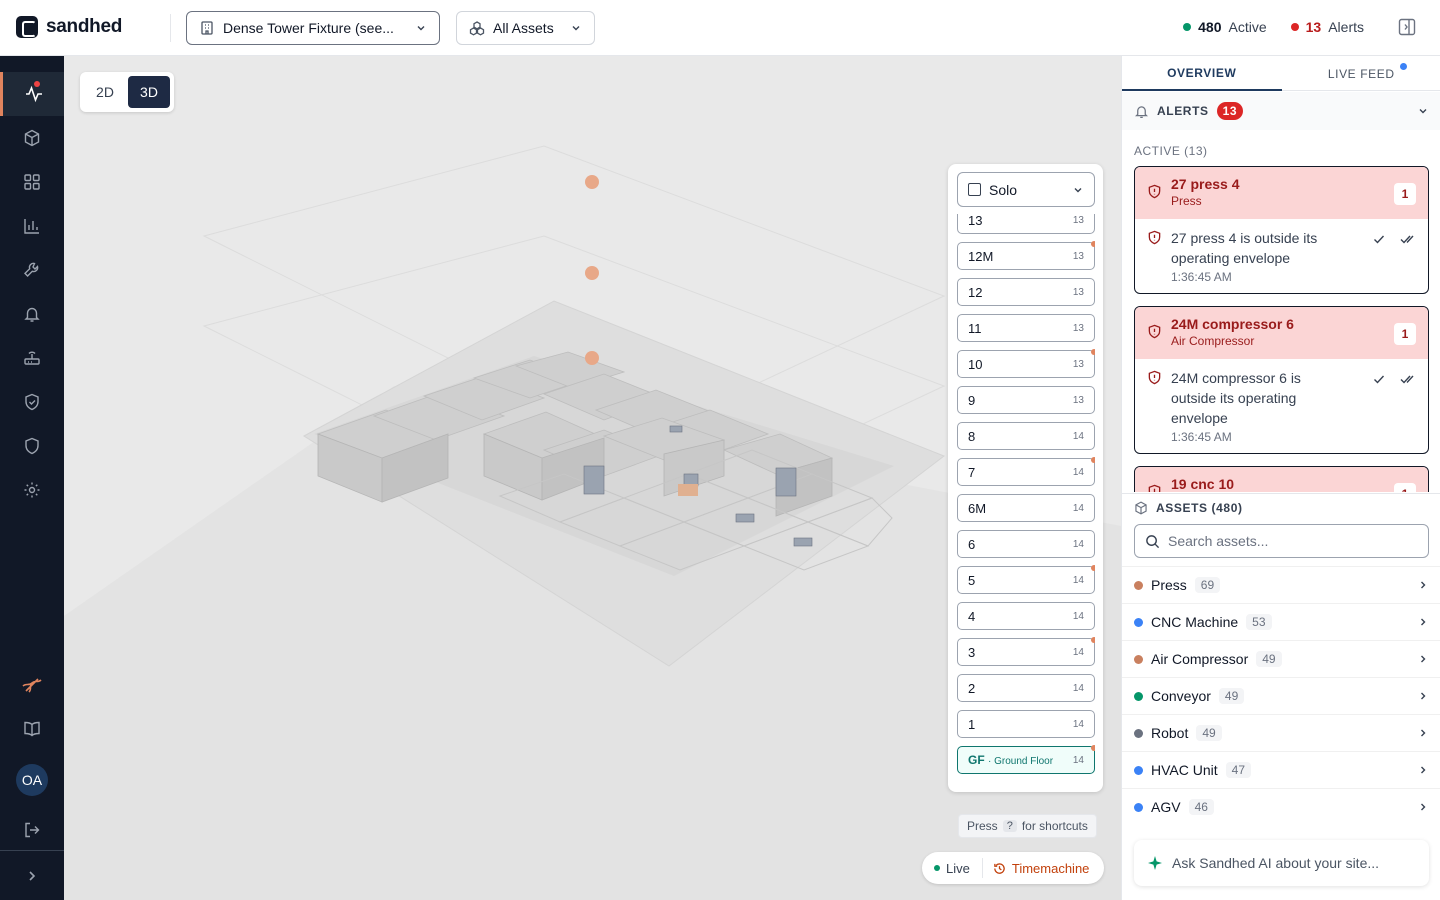 Image resolution: width=1440 pixels, height=900 pixels. I want to click on nav-docs, so click(32, 729).